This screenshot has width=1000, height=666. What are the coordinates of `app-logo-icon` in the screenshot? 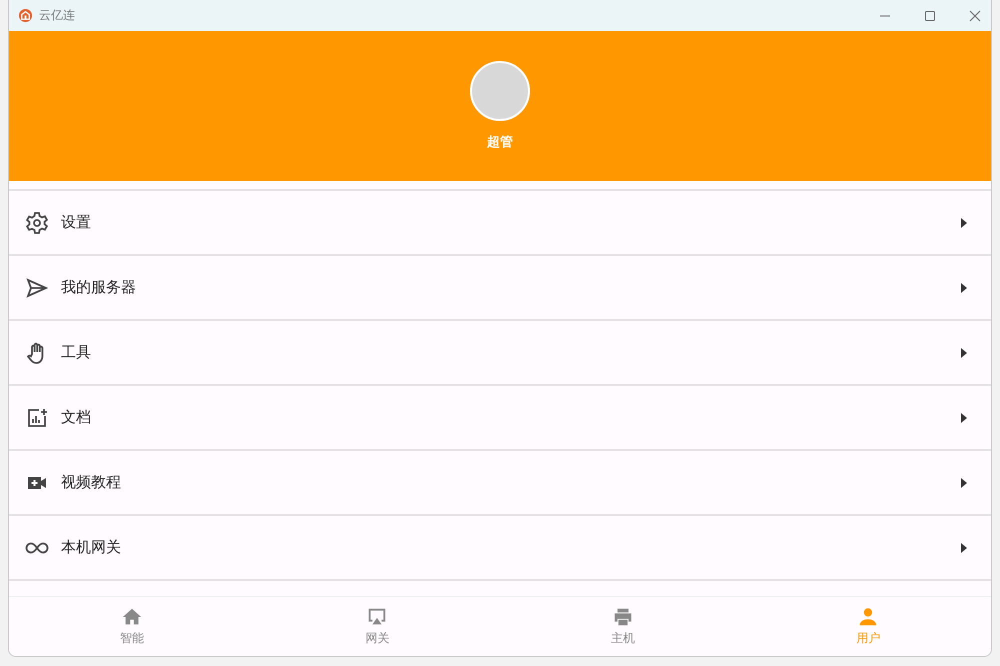 It's located at (25, 15).